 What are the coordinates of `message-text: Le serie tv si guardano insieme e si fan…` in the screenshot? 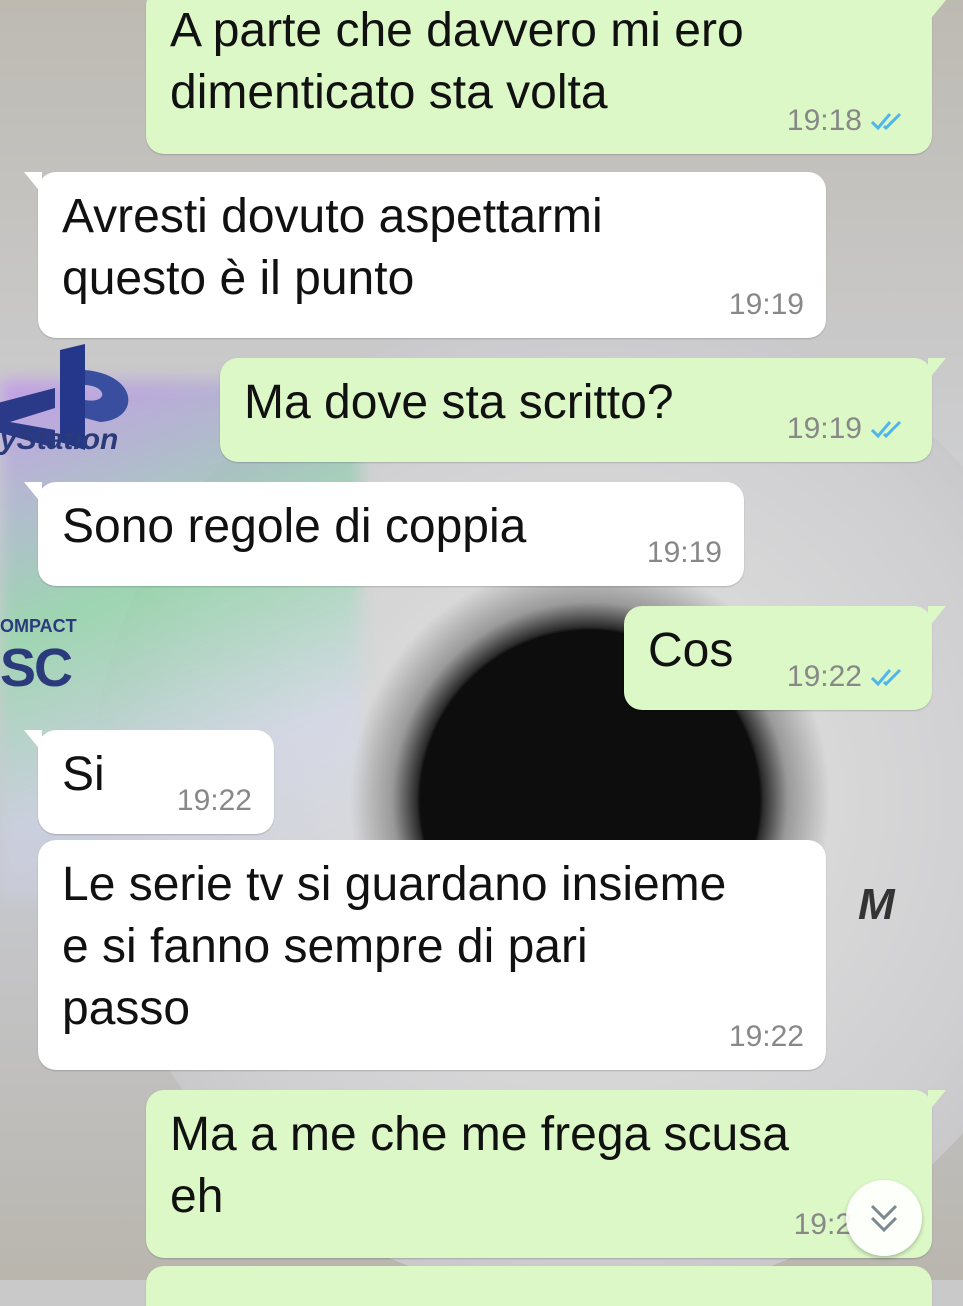 It's located at (394, 946).